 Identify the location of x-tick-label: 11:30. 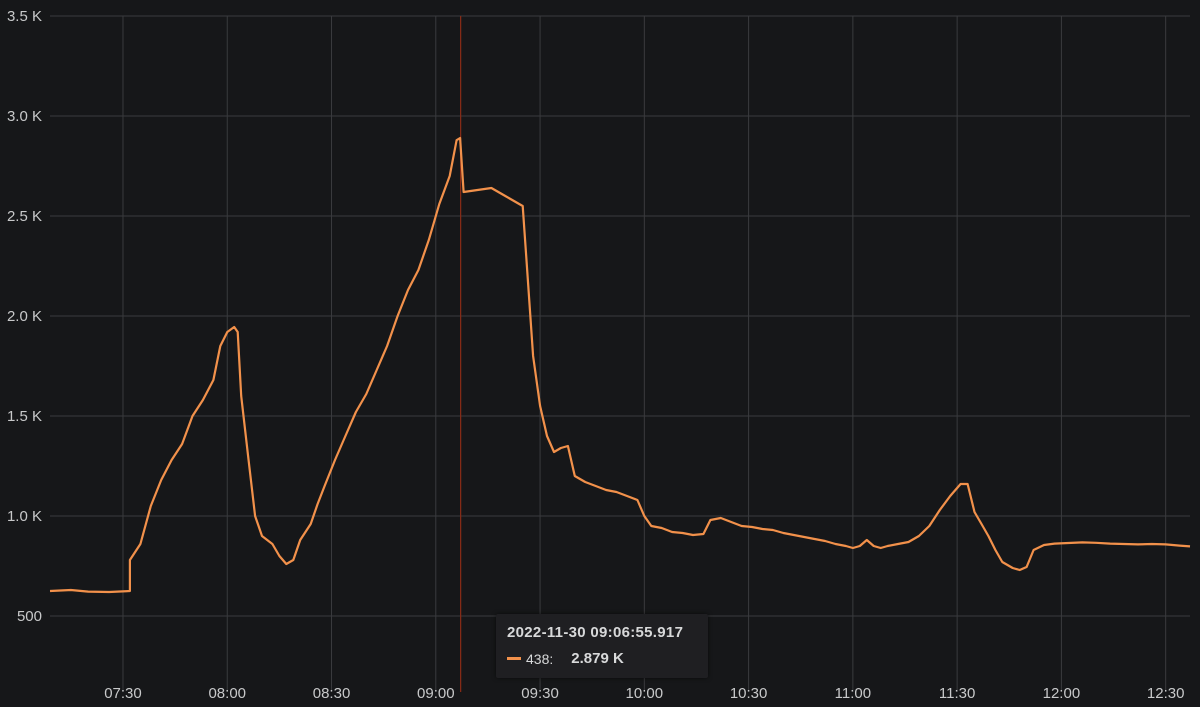
(957, 693).